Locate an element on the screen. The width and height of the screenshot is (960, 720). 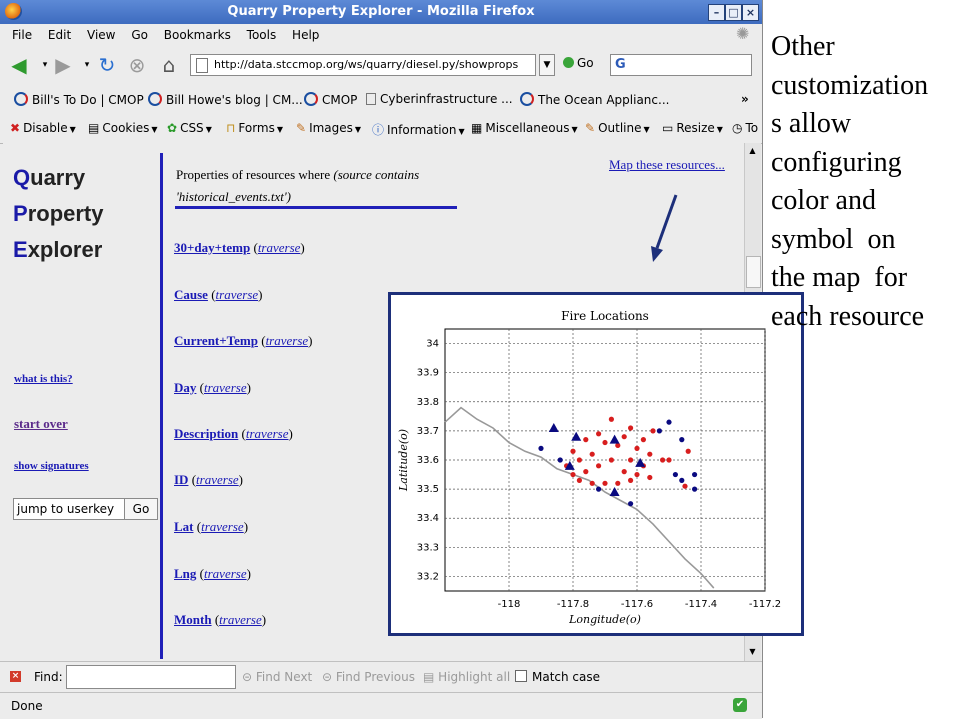
y-tick-label: 33.5 is located at coordinates (428, 489).